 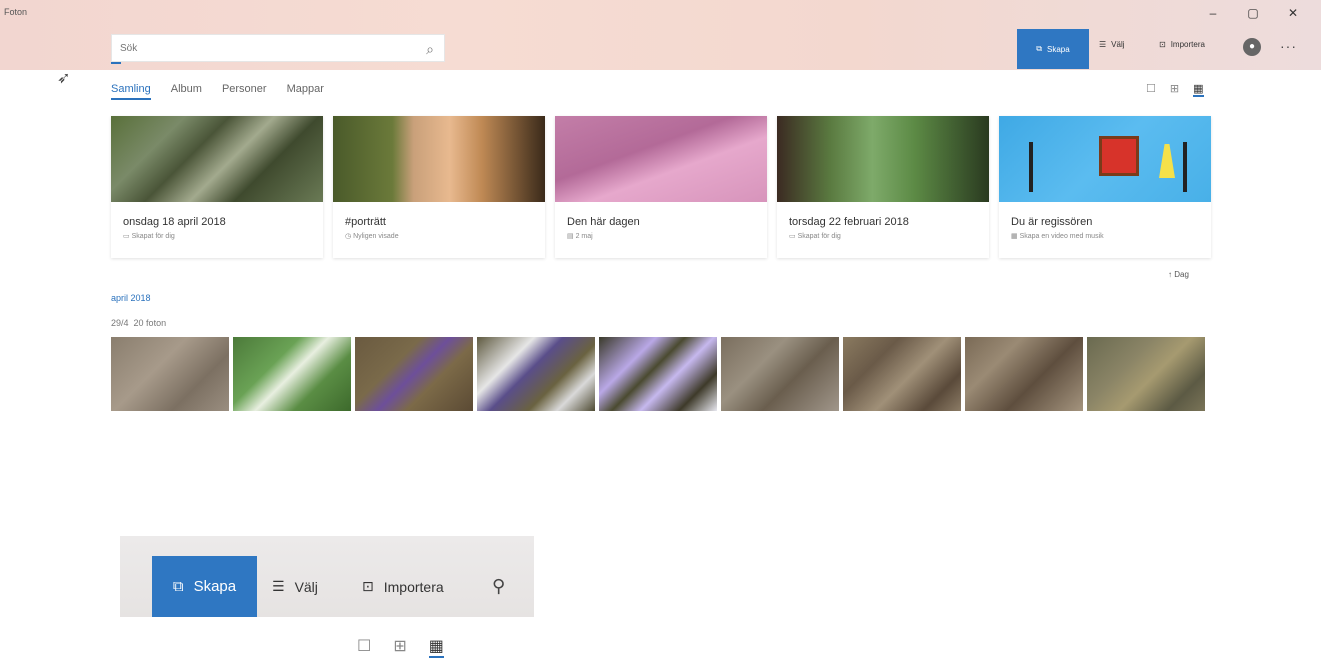 I want to click on view-toggles: ☐ ⊞ ▦, so click(x=1175, y=89).